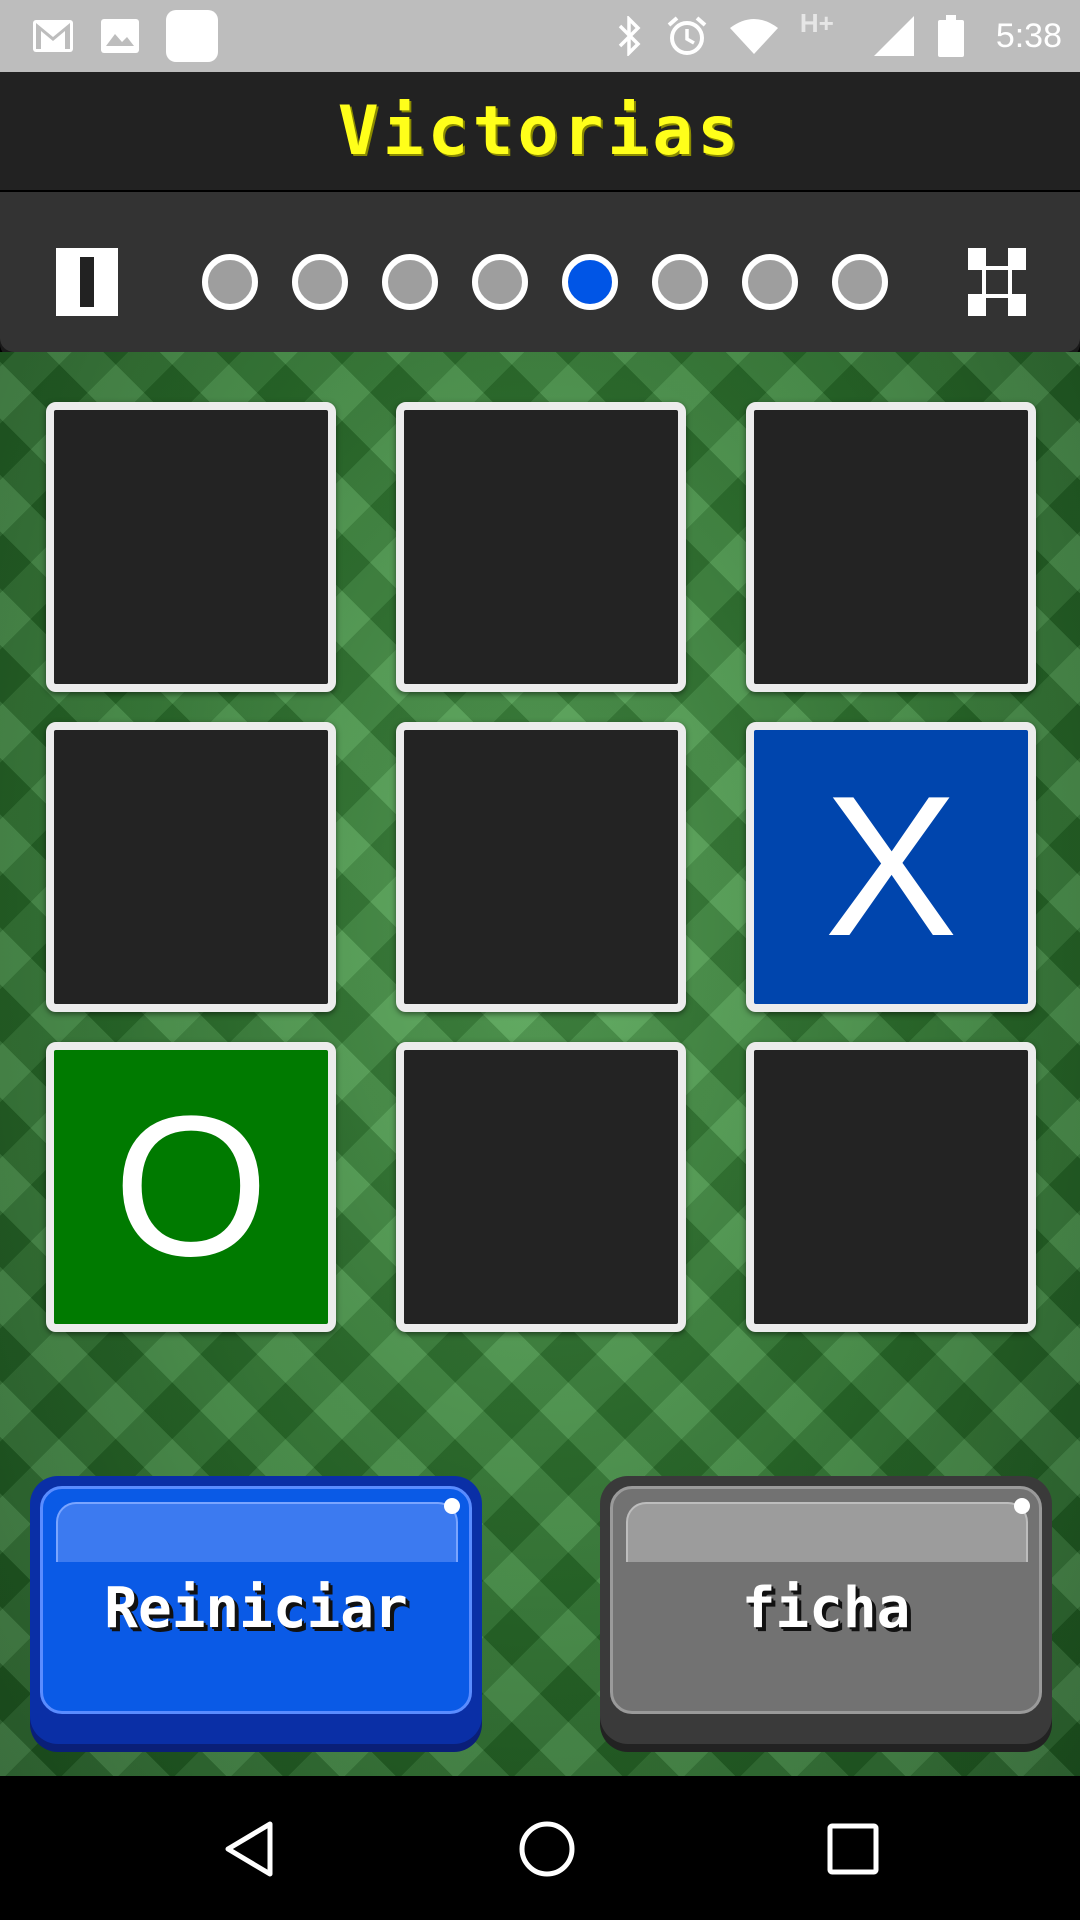 This screenshot has width=1080, height=1920. Describe the element at coordinates (53, 36) in the screenshot. I see `gmail-icon` at that location.